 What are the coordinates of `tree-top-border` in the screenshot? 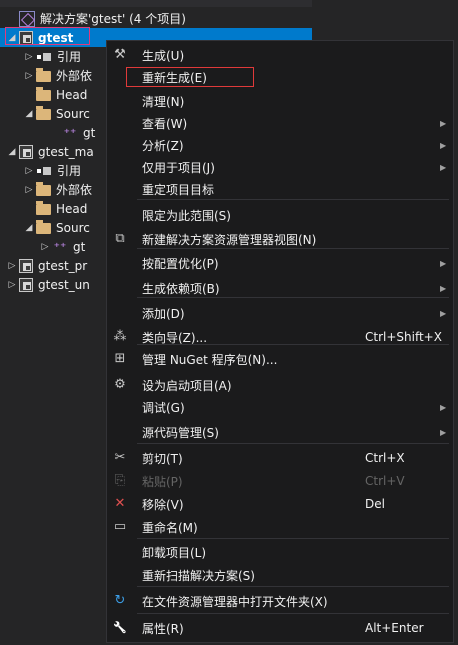 It's located at (156, 3).